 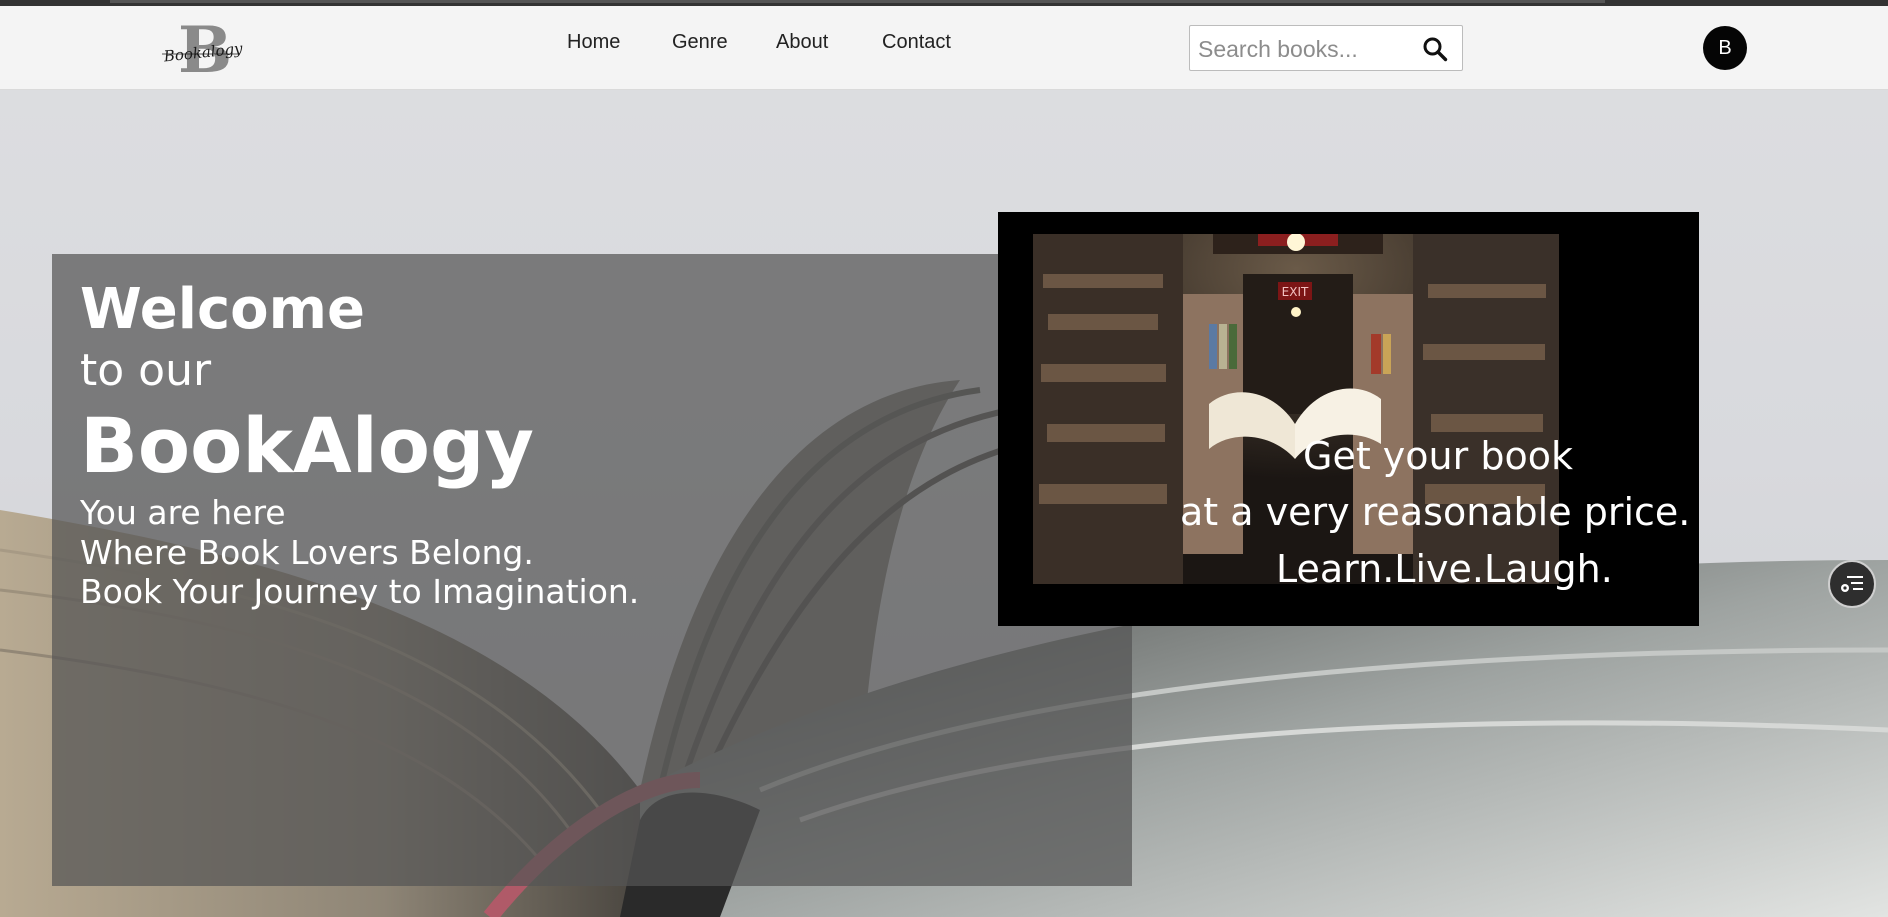 What do you see at coordinates (146, 370) in the screenshot?
I see `welcome-subheading: to our` at bounding box center [146, 370].